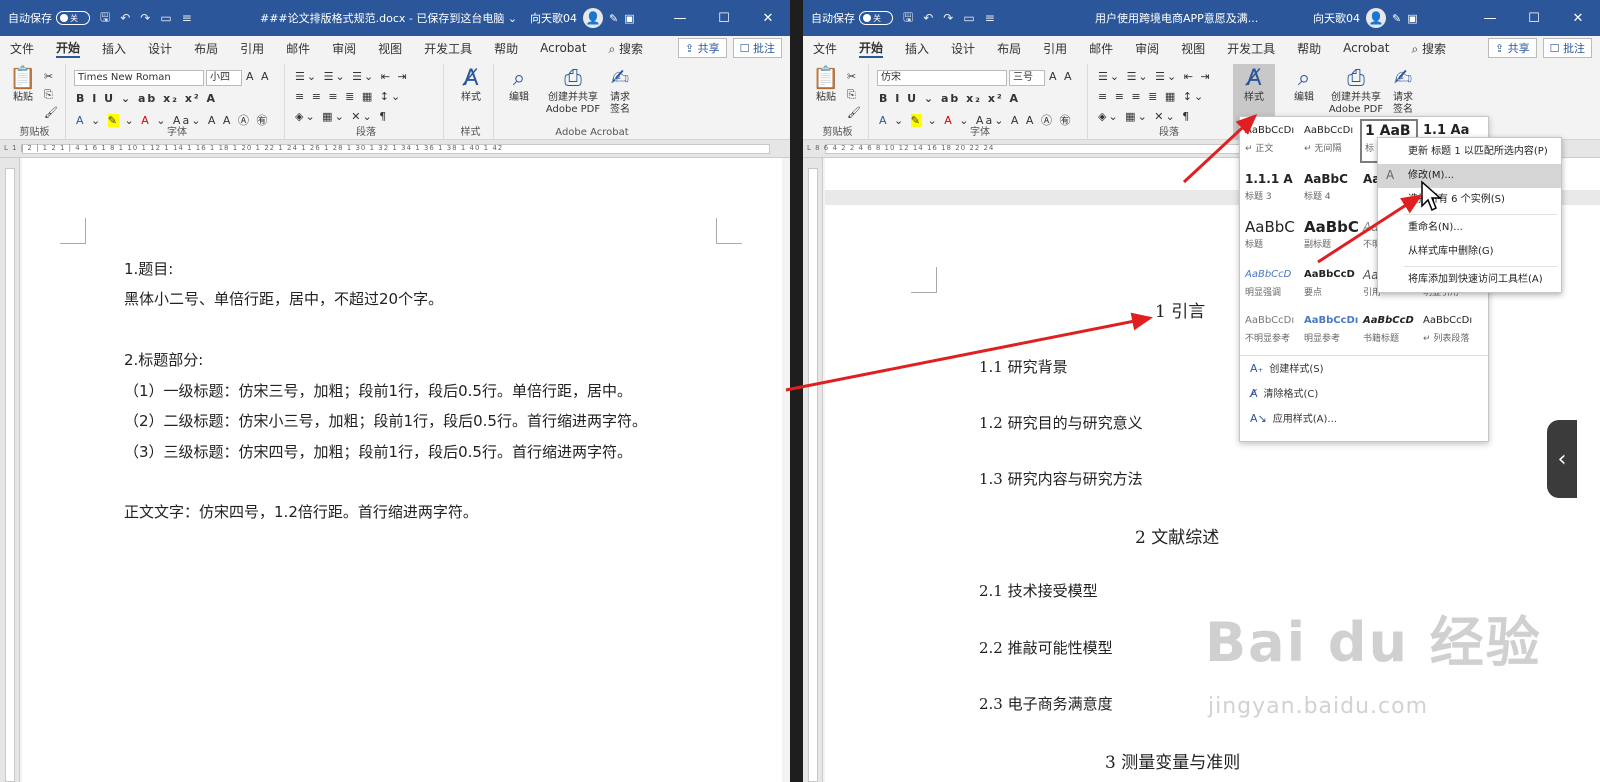 Image resolution: width=1600 pixels, height=782 pixels. I want to click on doc-line: （2）二级标题：仿宋小三号，加粗；段前1行，段后0.5行。首行缩进两字符。, so click(385, 420).